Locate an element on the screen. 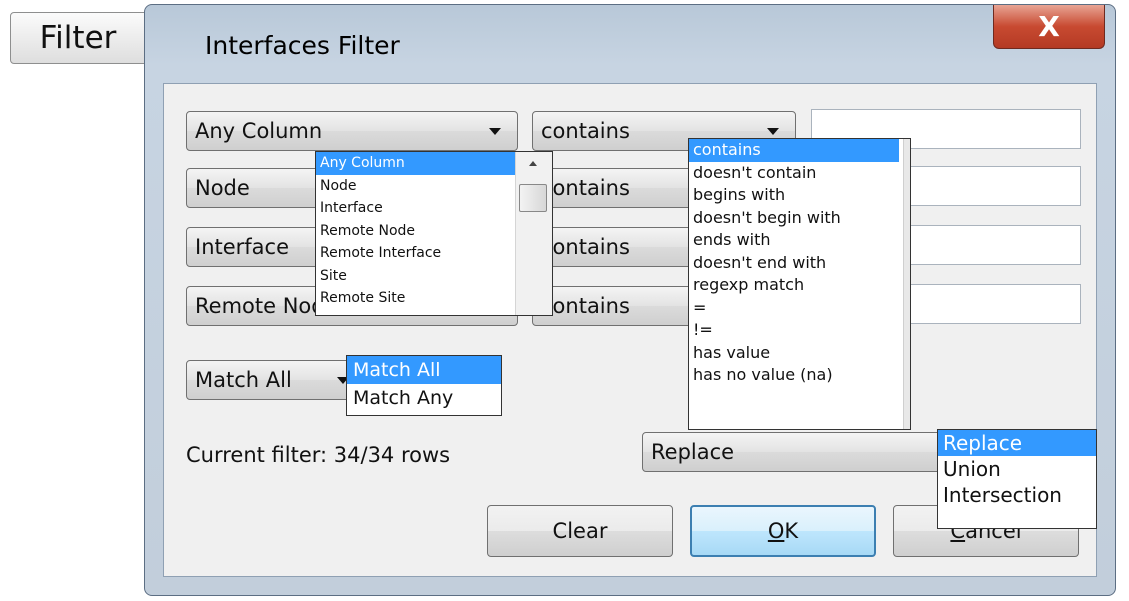  clear-button: Clear is located at coordinates (580, 531).